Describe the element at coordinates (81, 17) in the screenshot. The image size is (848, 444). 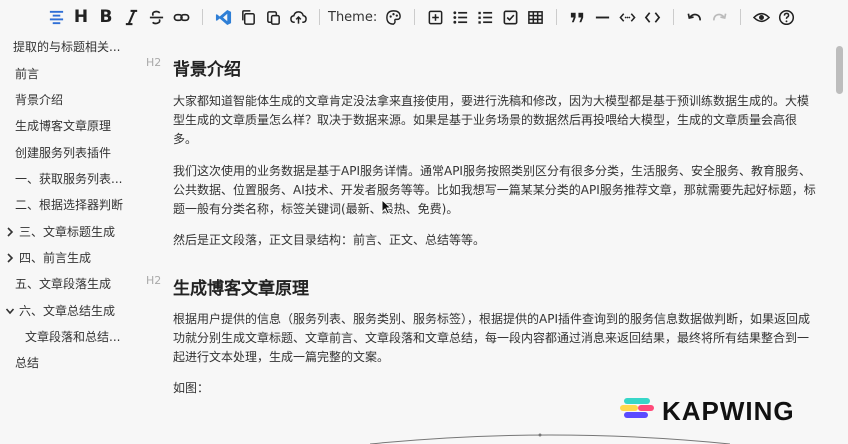
I see `heading-button: H` at that location.